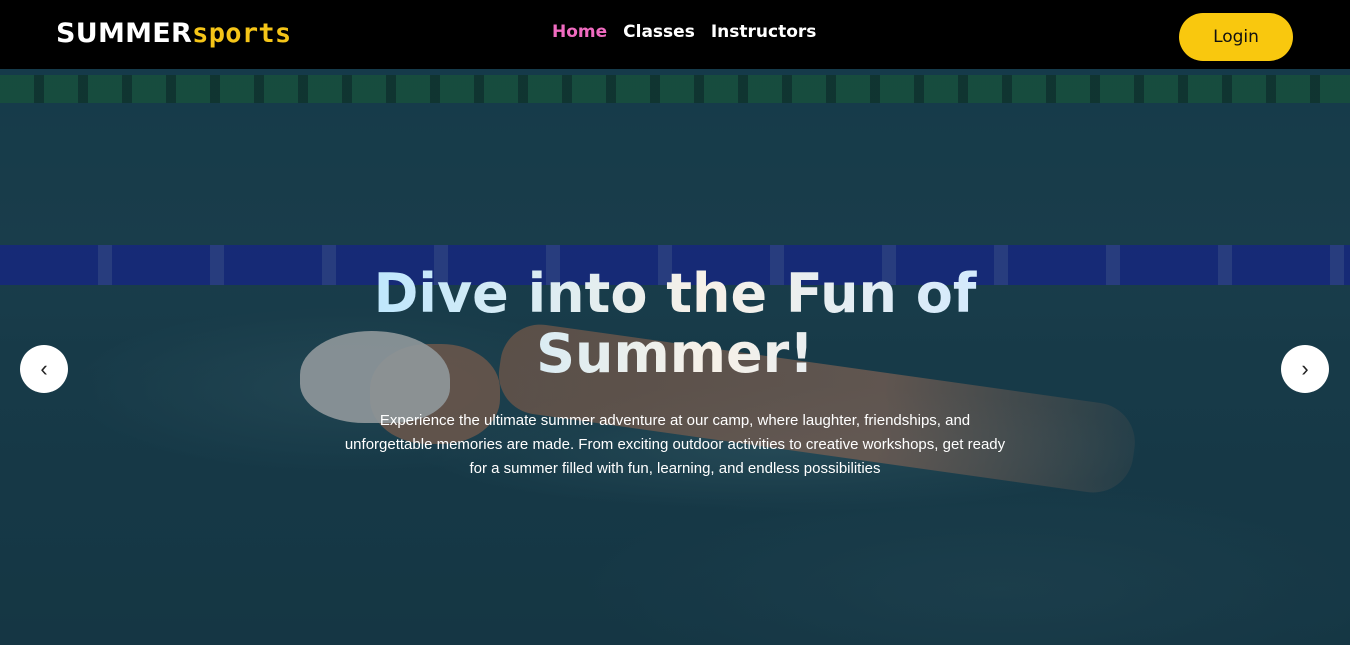 The height and width of the screenshot is (645, 1350). What do you see at coordinates (1236, 37) in the screenshot?
I see `login-button: Login` at bounding box center [1236, 37].